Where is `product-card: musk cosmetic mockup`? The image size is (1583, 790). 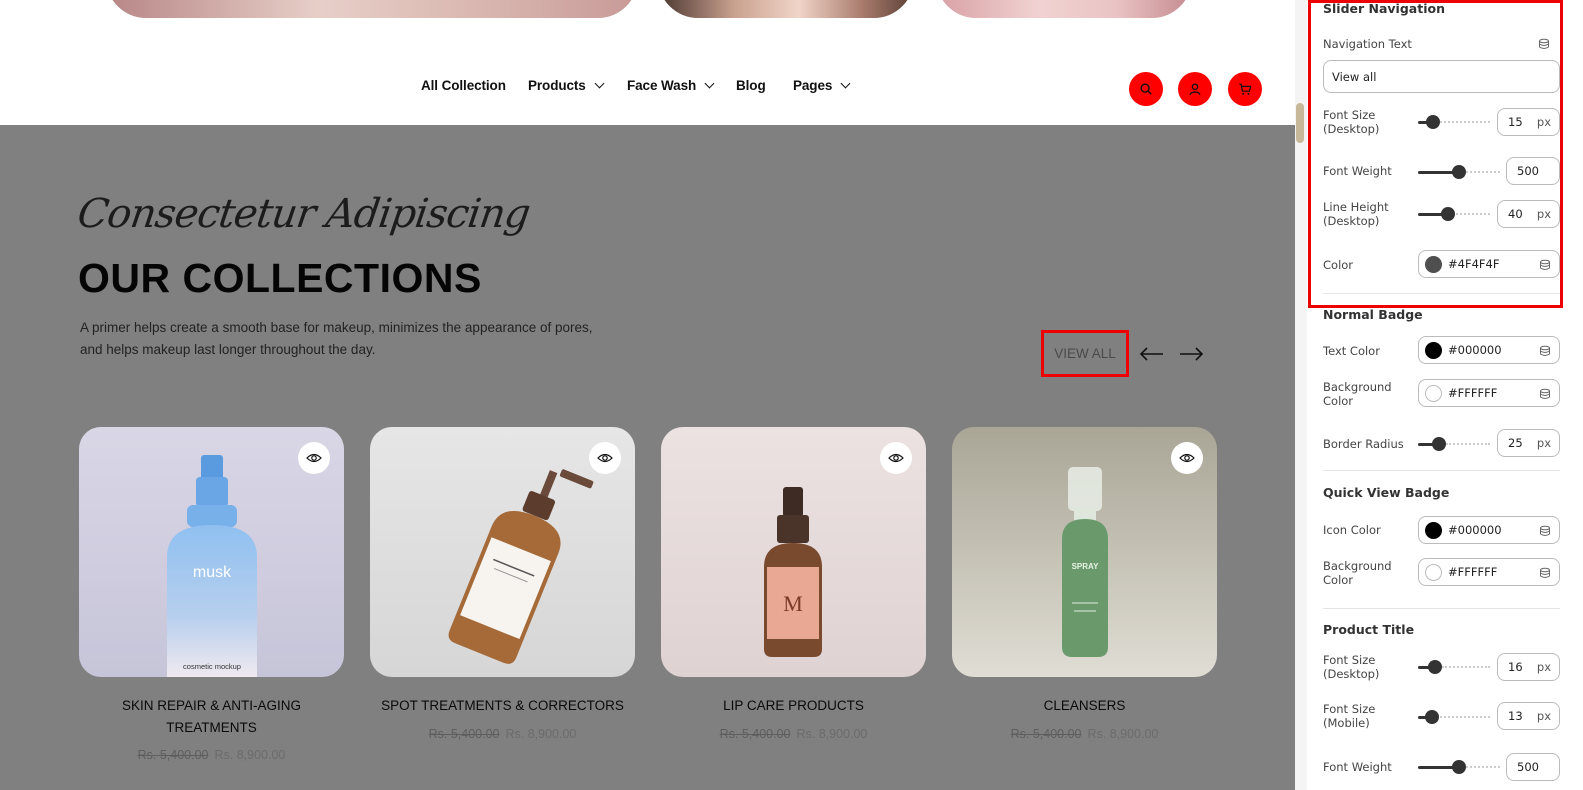
product-card: musk cosmetic mockup is located at coordinates (211, 552).